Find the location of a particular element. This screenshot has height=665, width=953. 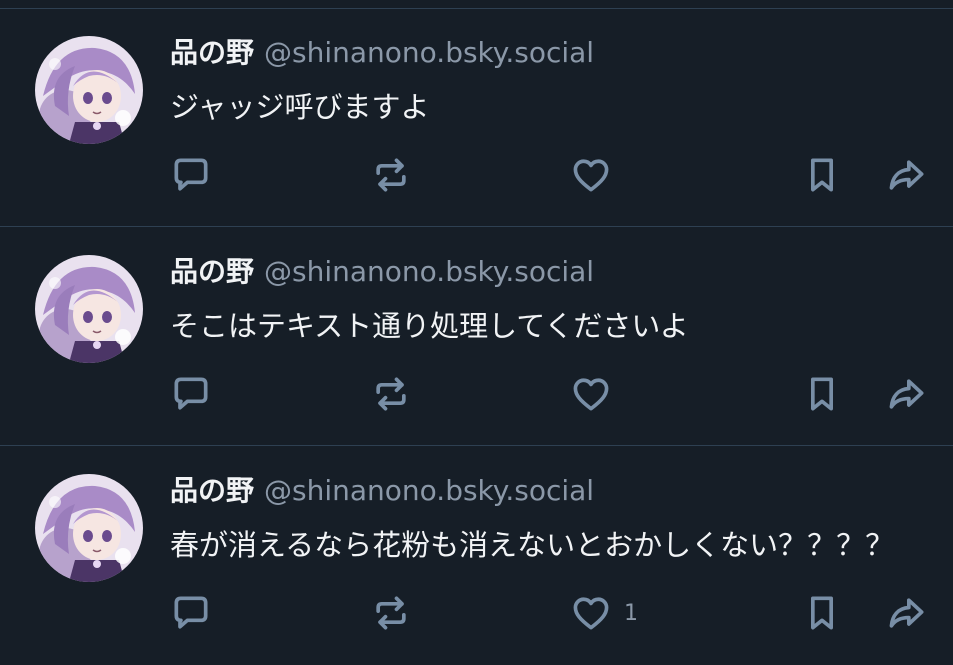

post-text: そこはテキスト通り処理してくださいよ is located at coordinates (429, 326).